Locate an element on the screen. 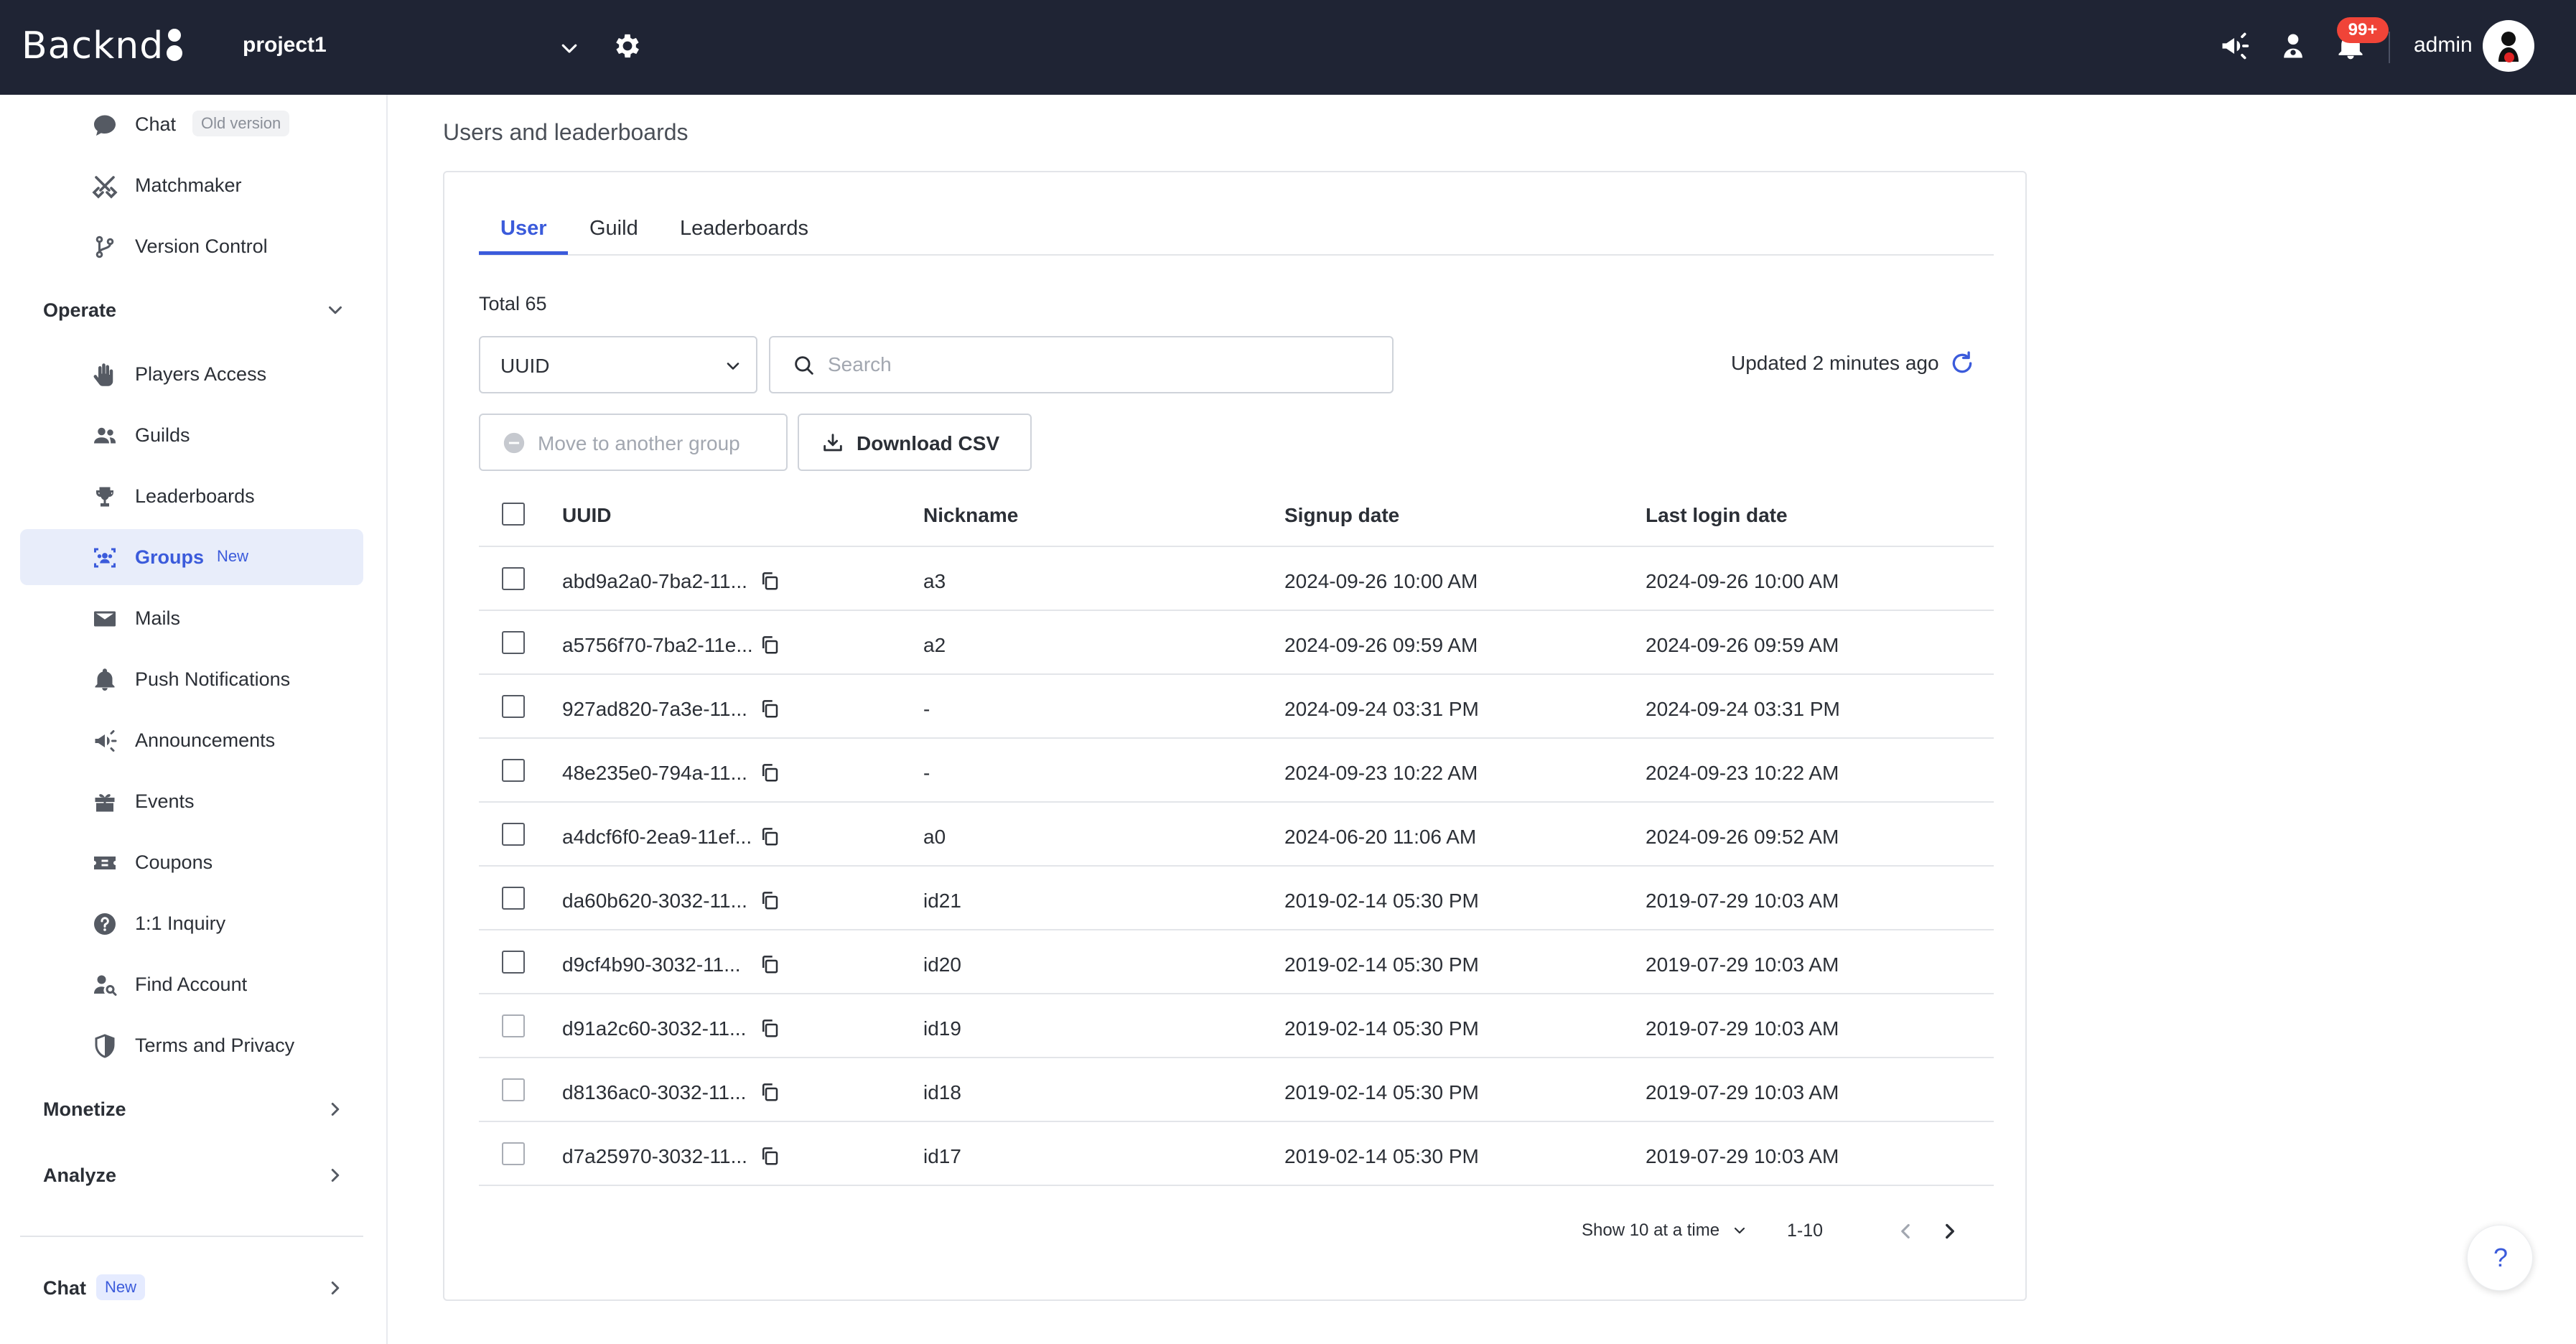  person-search-icon is located at coordinates (105, 985).